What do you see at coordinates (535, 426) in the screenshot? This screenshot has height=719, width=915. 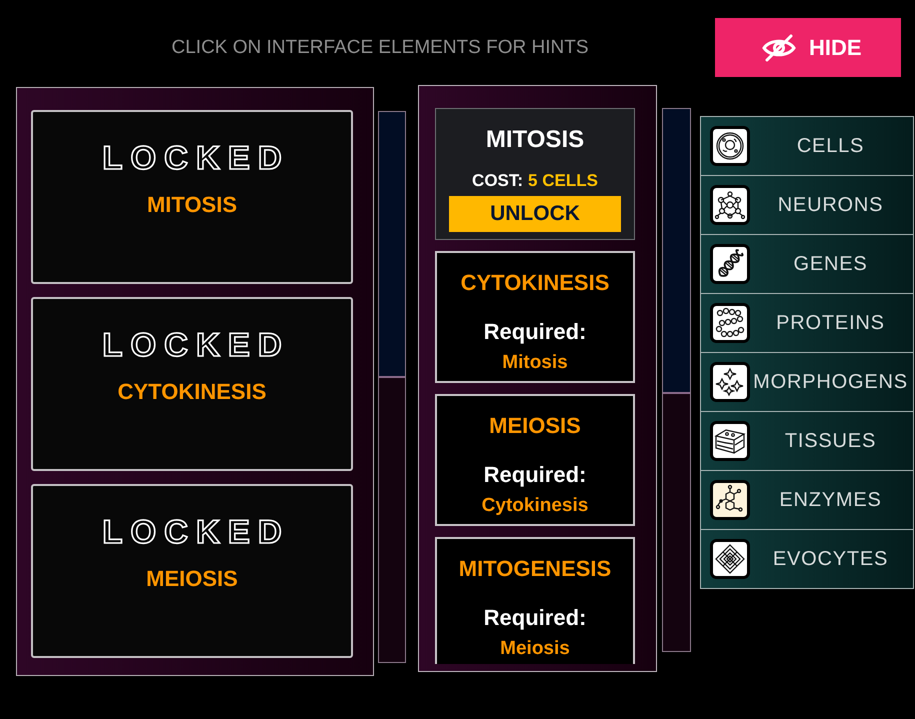 I see `unlock-name: MEIOSIS` at bounding box center [535, 426].